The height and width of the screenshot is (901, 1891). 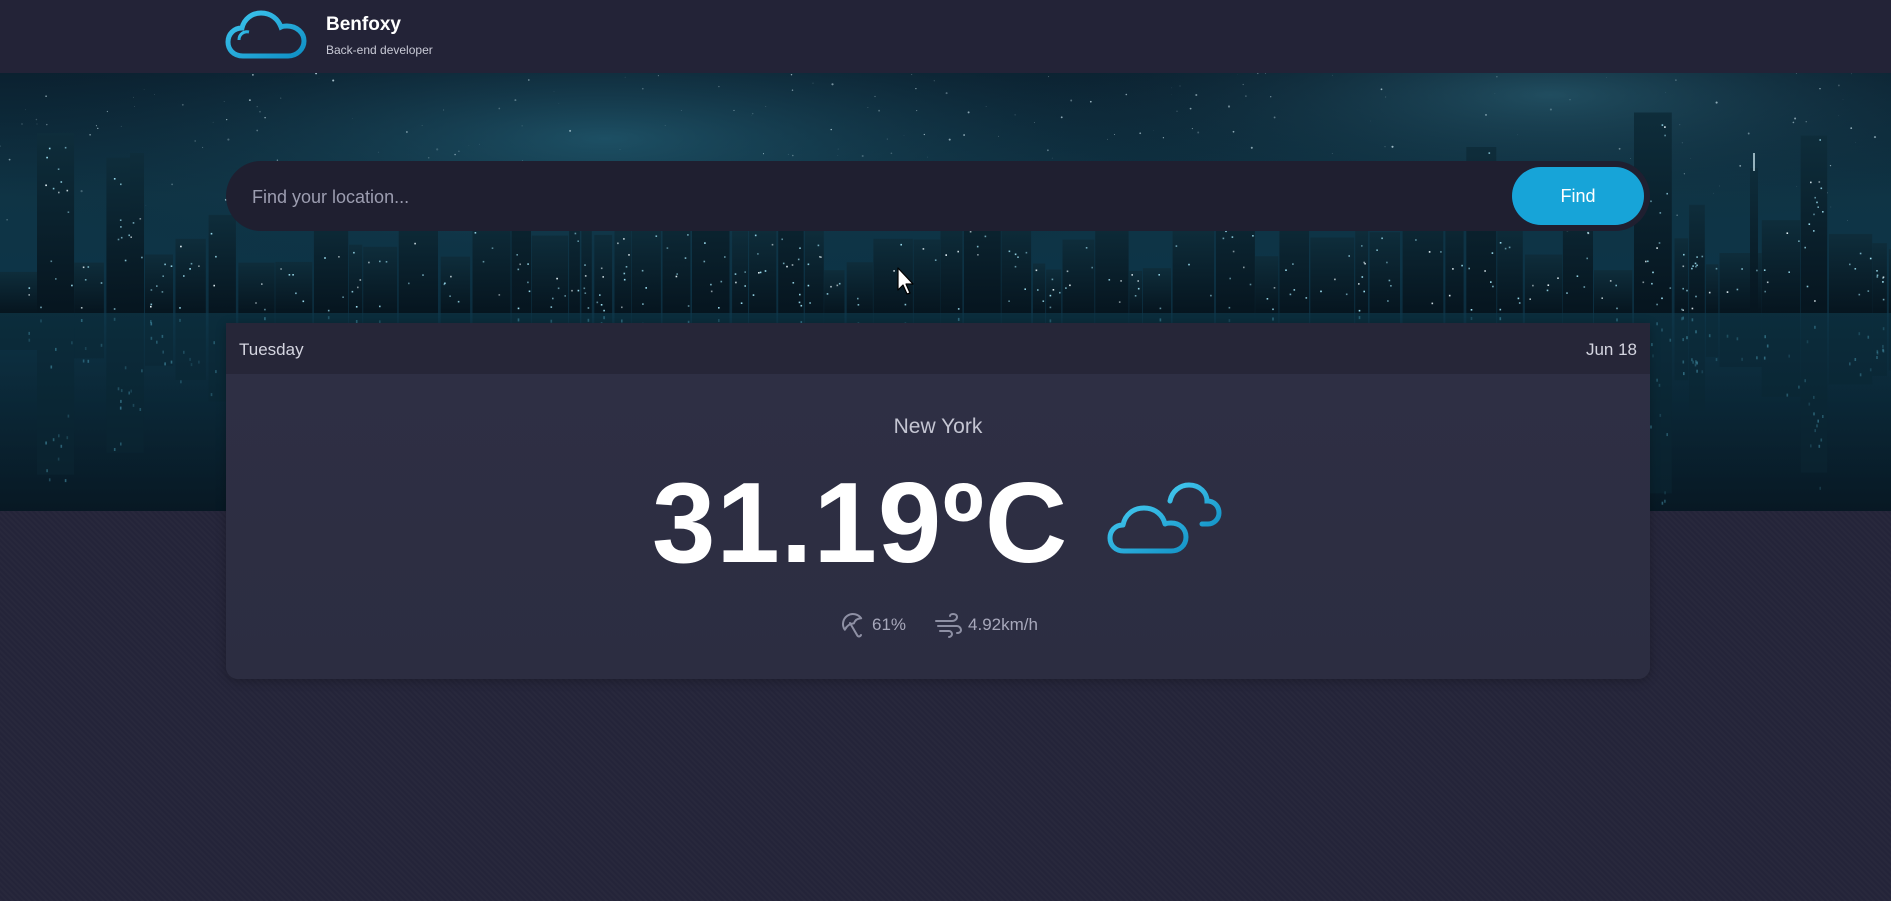 I want to click on temperature-row: 31.19ºC, so click(x=938, y=523).